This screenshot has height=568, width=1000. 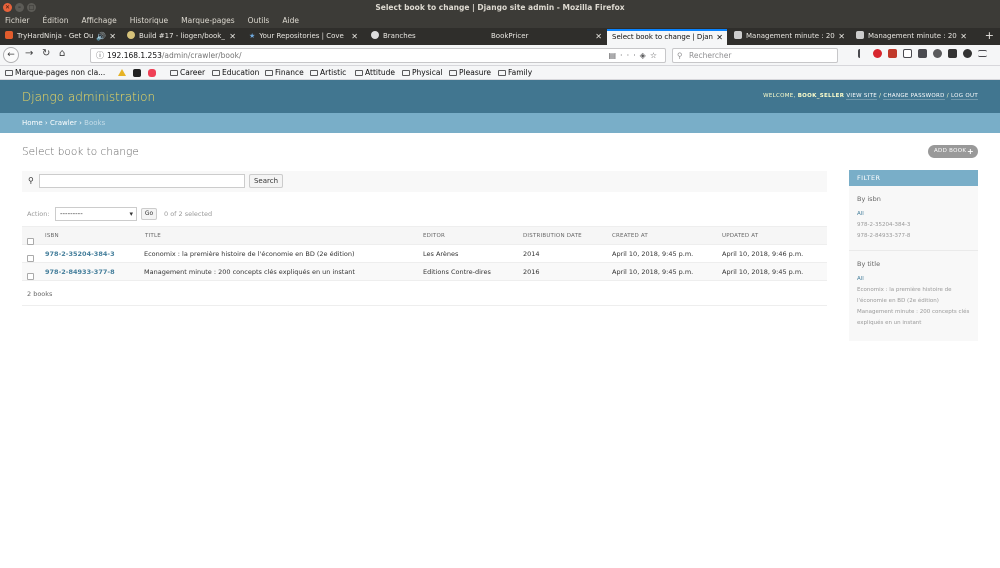 I want to click on tab-repositories: ★ Your Repositories | Cove ✕, so click(x=303, y=37).